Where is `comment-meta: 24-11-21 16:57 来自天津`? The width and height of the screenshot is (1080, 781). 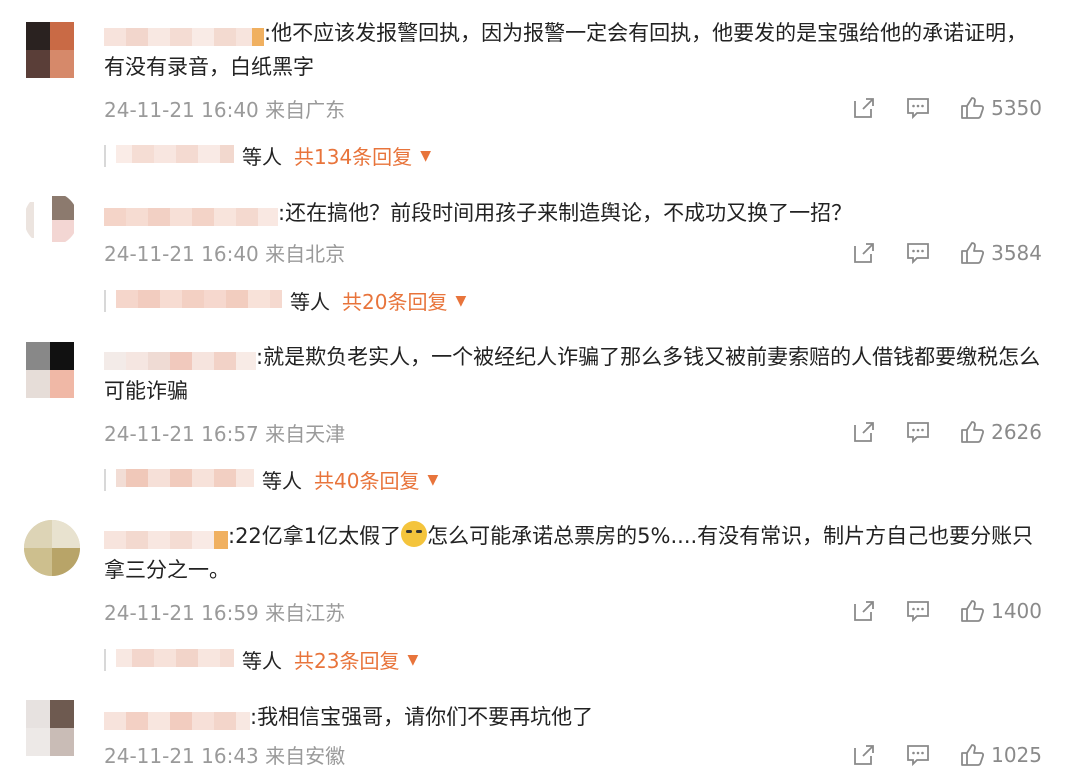 comment-meta: 24-11-21 16:57 来自天津 is located at coordinates (224, 432).